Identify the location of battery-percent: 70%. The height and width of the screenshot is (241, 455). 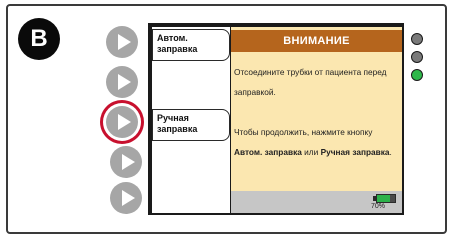
(378, 206).